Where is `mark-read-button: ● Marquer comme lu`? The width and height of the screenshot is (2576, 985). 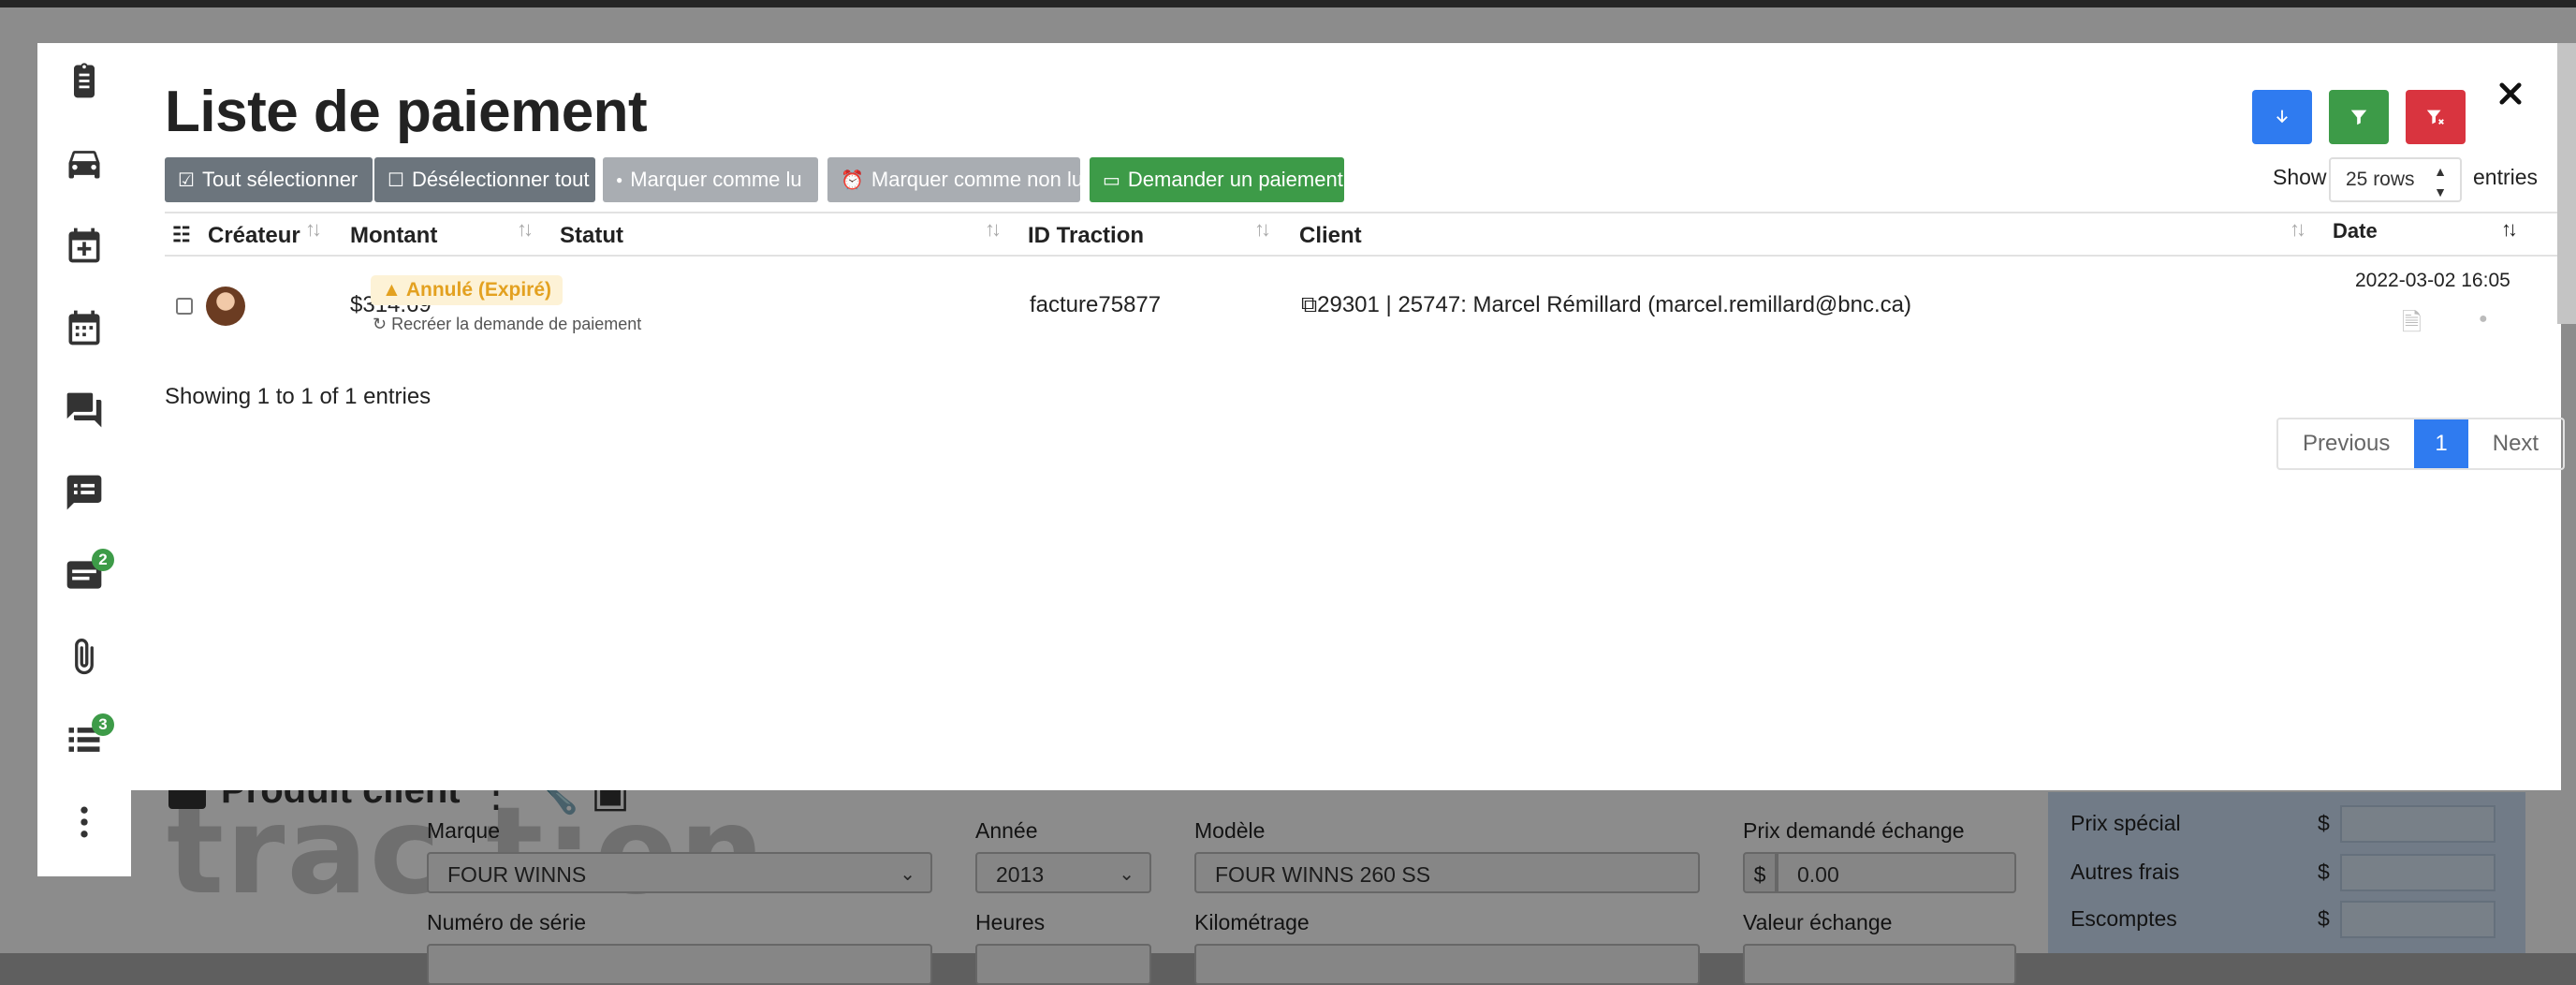 mark-read-button: ● Marquer comme lu is located at coordinates (710, 179).